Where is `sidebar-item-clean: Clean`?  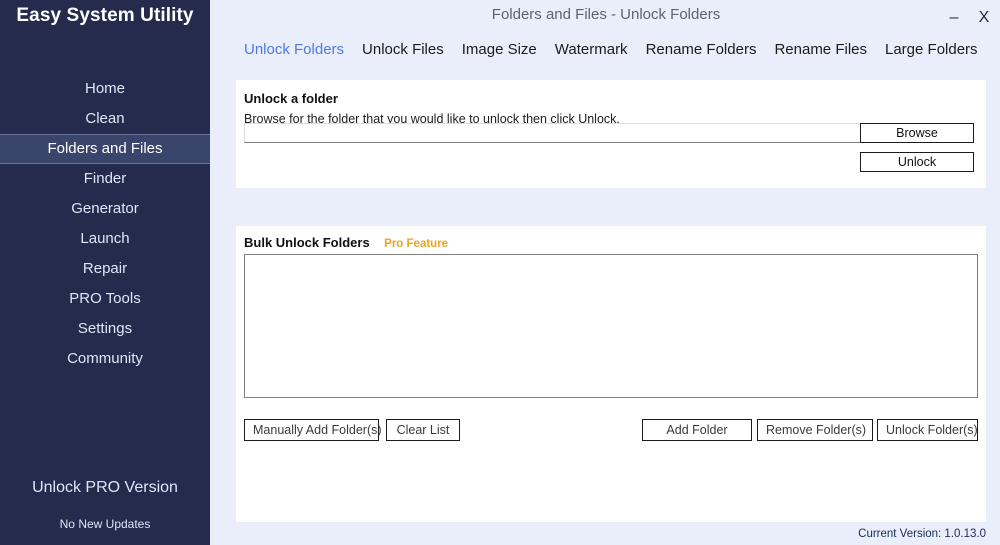
sidebar-item-clean: Clean is located at coordinates (105, 119).